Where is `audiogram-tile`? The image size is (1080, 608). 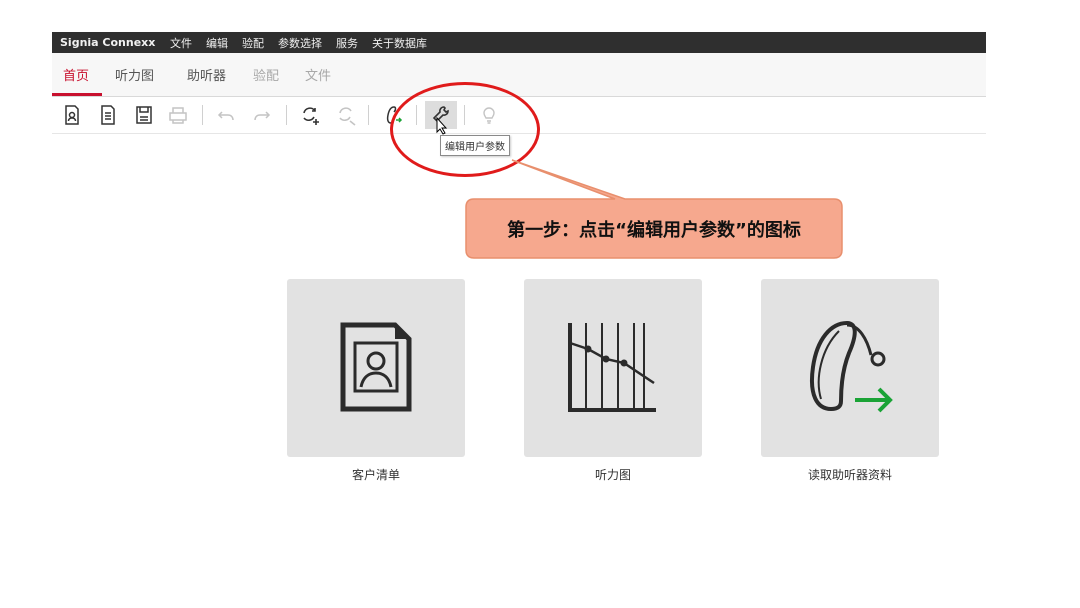
audiogram-tile is located at coordinates (613, 368).